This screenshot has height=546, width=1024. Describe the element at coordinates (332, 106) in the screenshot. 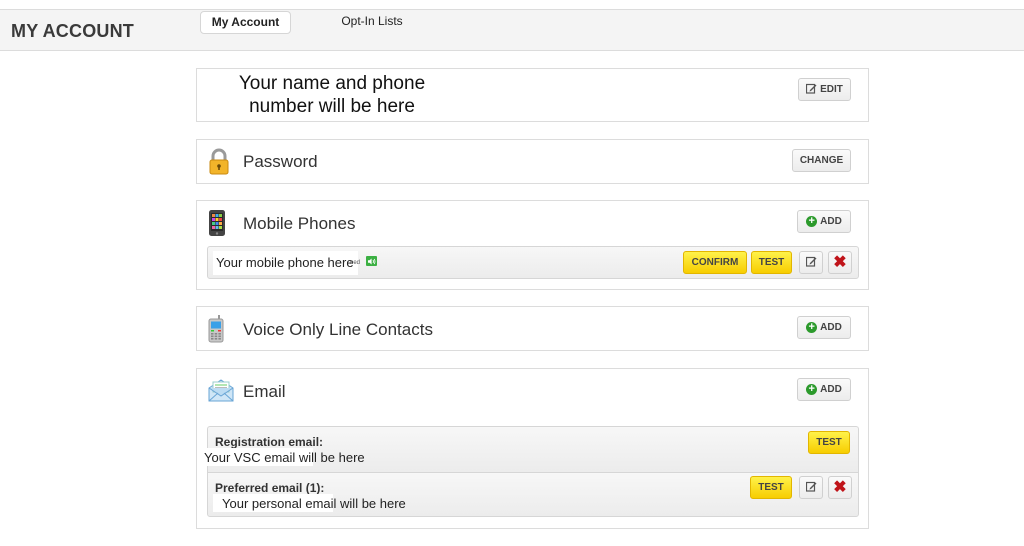

I see `profile-phone-placeholder: number will be here` at that location.